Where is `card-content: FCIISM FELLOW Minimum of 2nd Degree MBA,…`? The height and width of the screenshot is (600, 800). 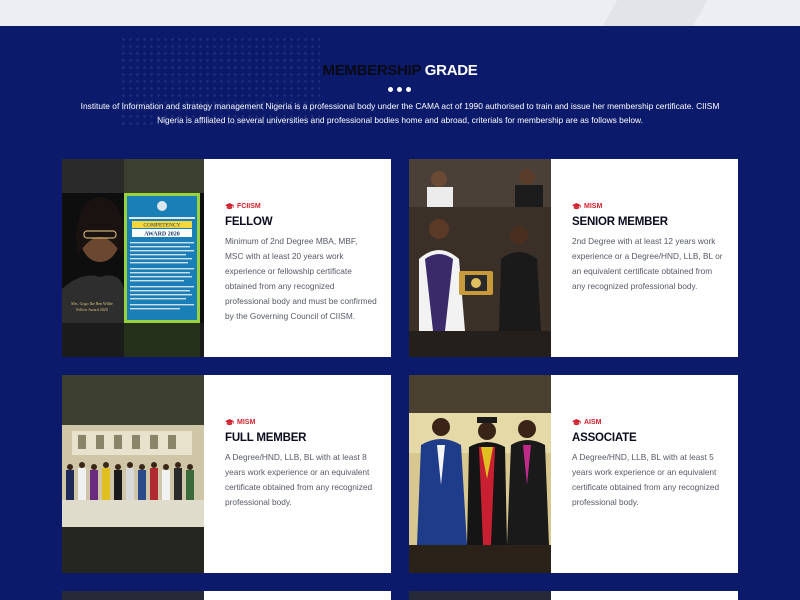 card-content: FCIISM FELLOW Minimum of 2nd Degree MBA,… is located at coordinates (301, 263).